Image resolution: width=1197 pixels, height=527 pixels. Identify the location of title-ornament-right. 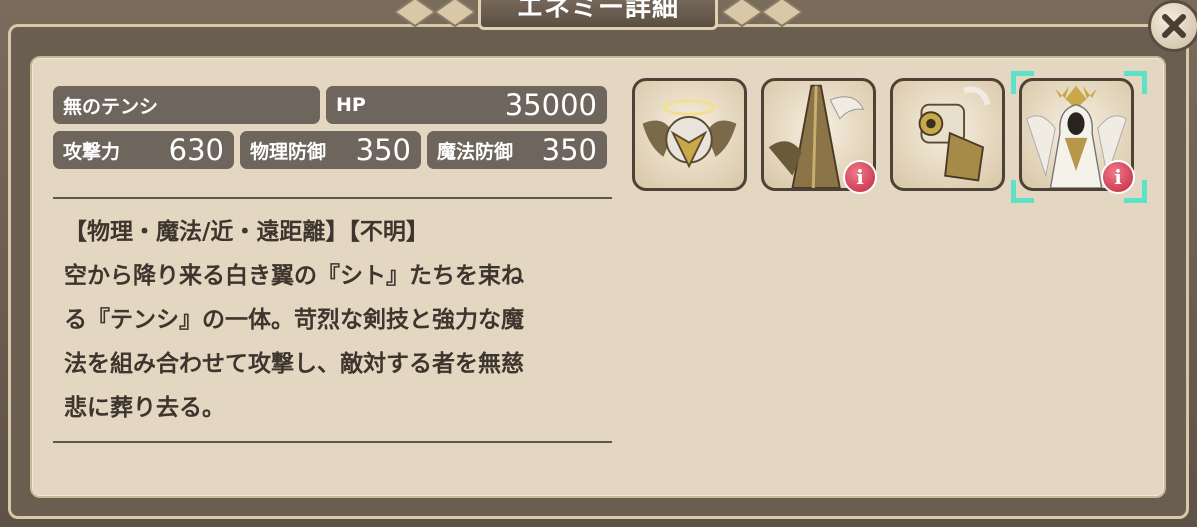
(762, 14).